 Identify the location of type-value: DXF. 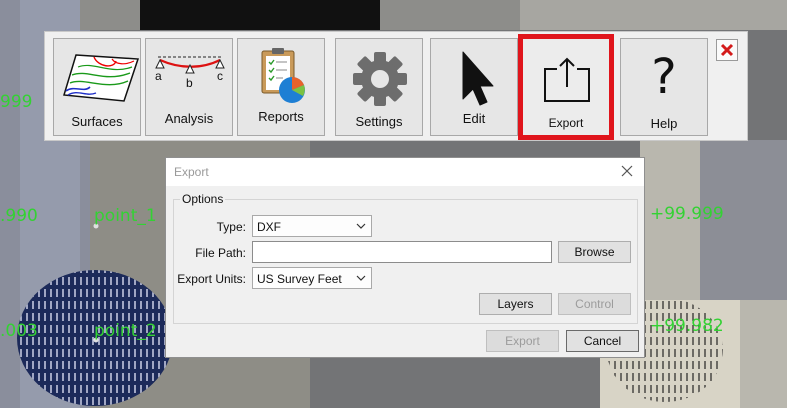
(269, 227).